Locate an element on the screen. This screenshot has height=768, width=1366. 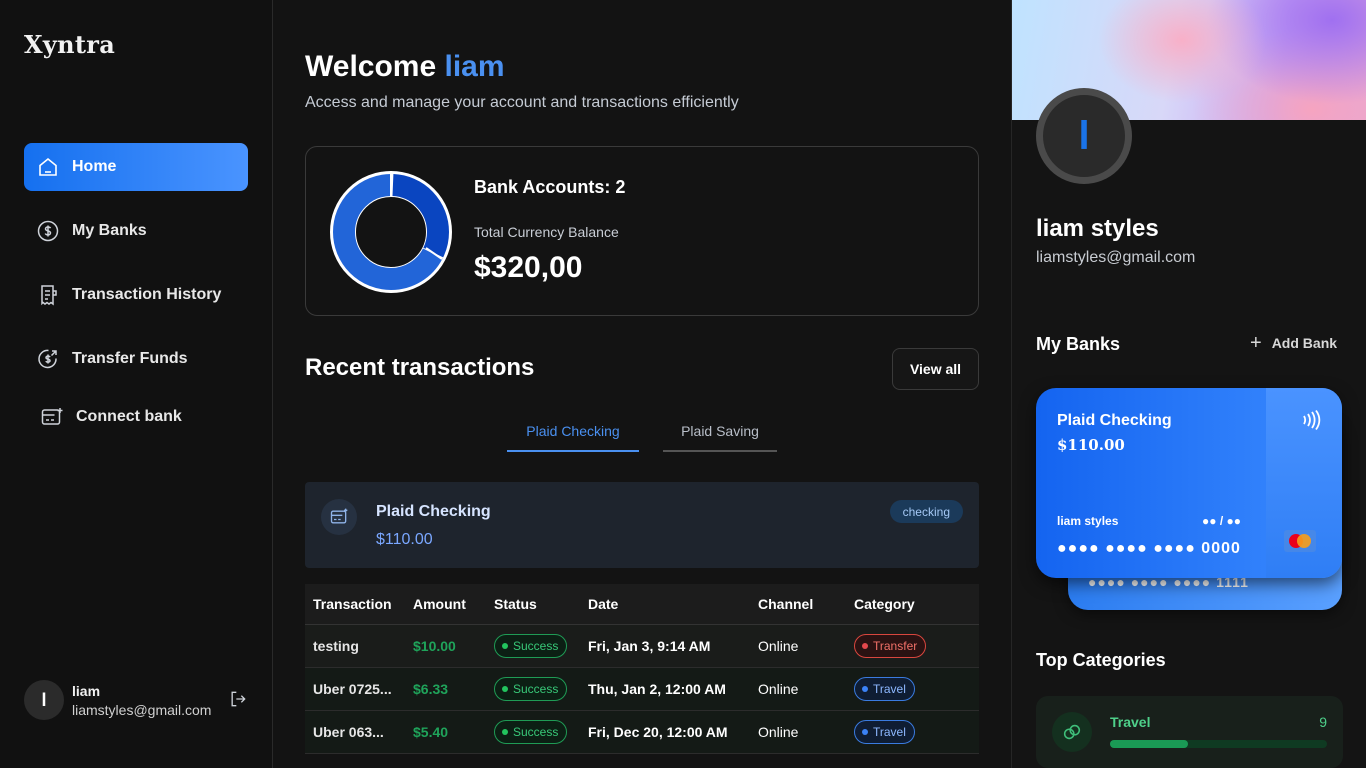
card-icon is located at coordinates (339, 517).